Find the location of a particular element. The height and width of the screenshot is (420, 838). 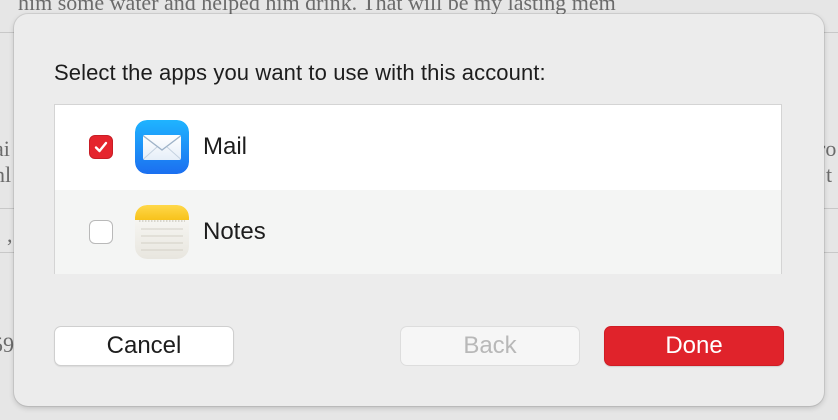

app-label-notes: Notes is located at coordinates (234, 231).